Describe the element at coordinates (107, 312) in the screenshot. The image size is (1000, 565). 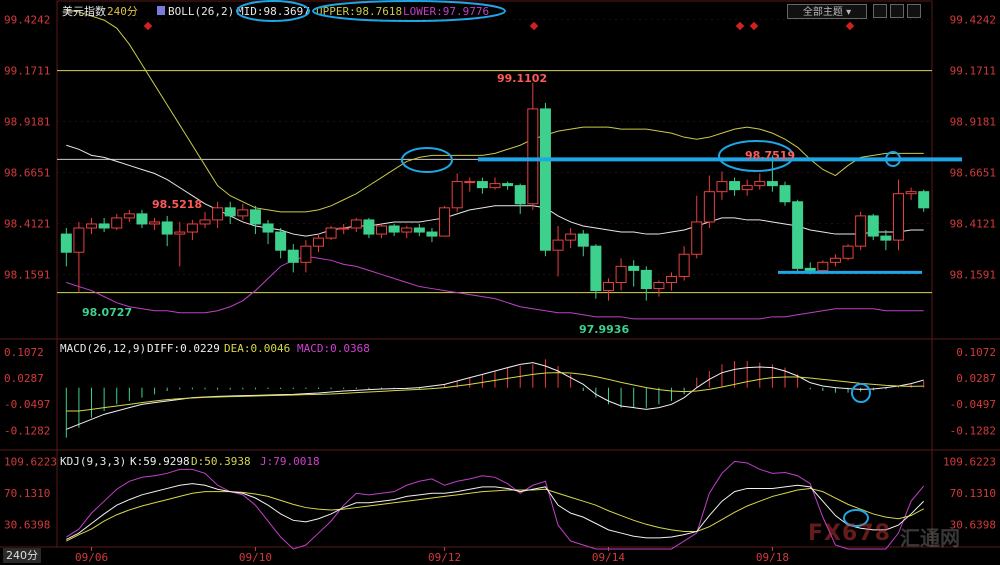
I see `label-low-1: 98.0727` at that location.